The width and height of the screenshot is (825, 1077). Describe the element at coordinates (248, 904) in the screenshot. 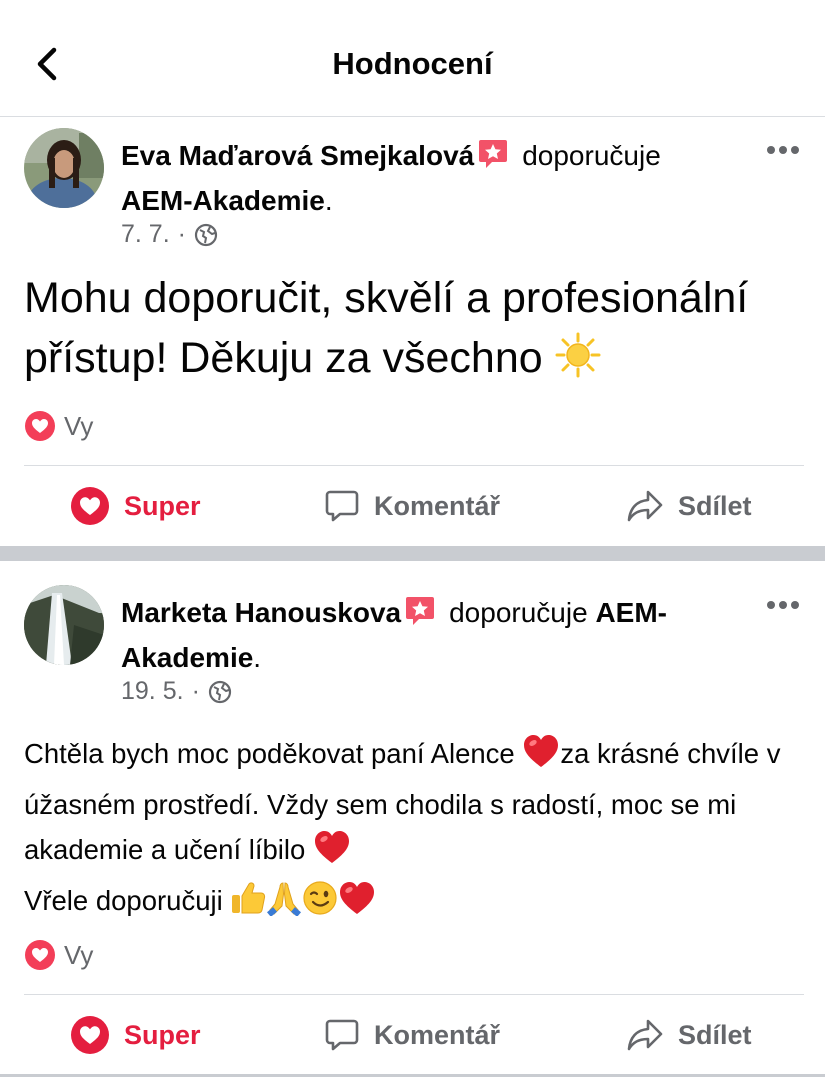

I see `thumbs-up-emoji-icon` at that location.